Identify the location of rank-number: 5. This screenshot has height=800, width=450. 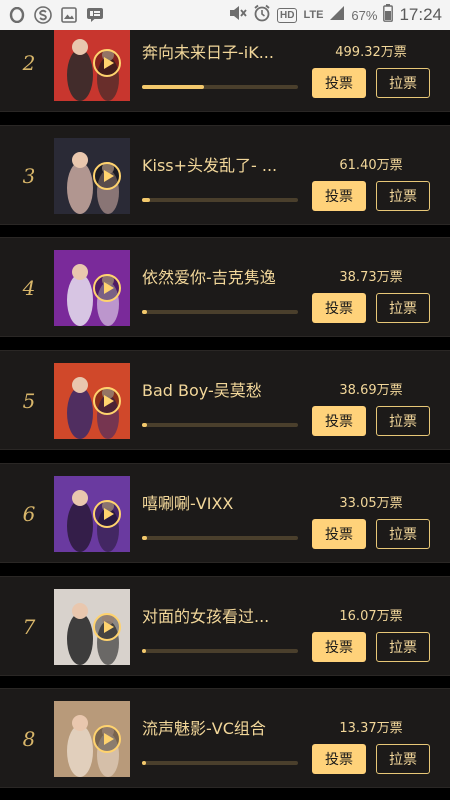
(29, 401).